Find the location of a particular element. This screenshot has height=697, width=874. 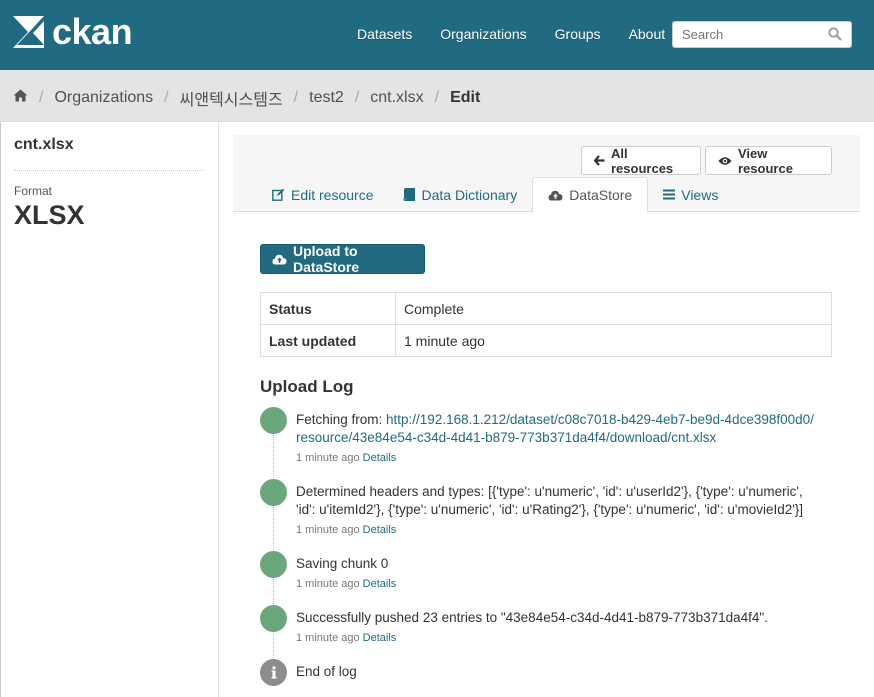

table-row: Last updated 1 minute ago is located at coordinates (546, 340).